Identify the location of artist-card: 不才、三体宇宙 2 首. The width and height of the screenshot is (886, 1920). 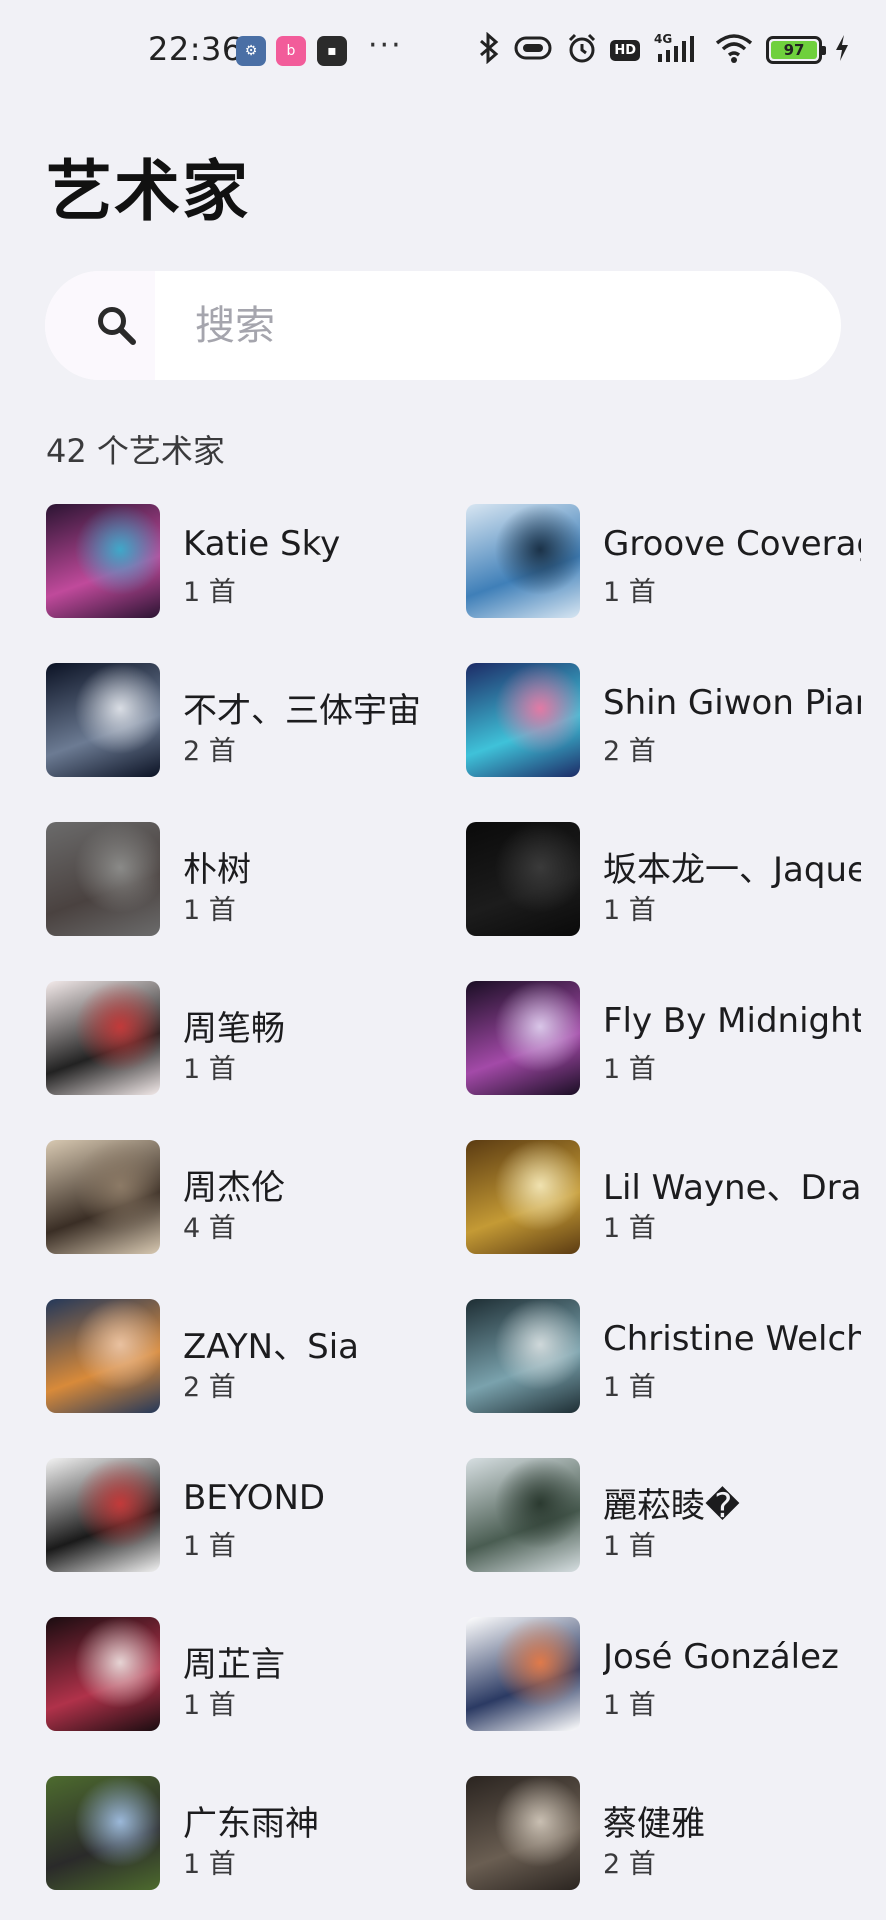
(246, 720).